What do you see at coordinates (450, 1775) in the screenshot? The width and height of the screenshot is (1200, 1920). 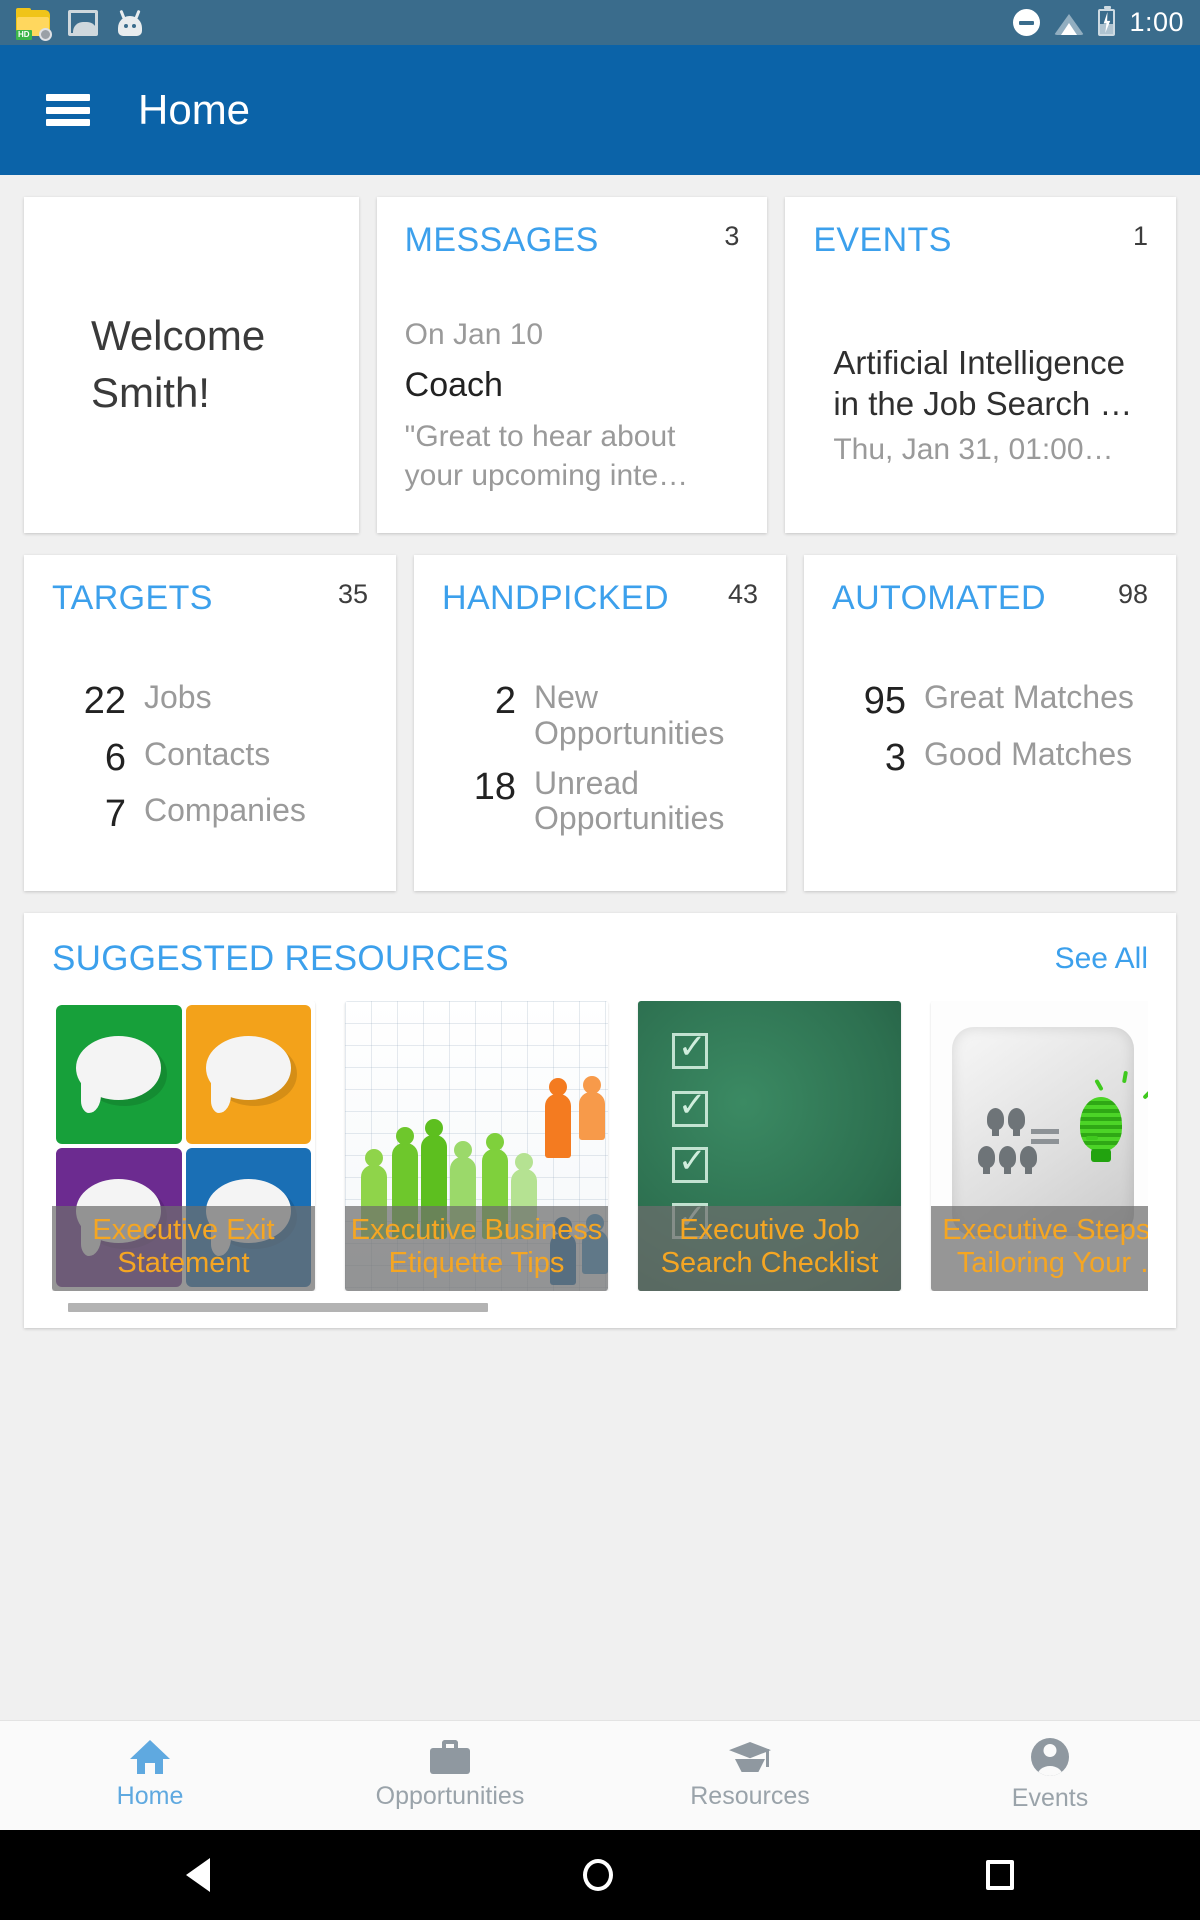 I see `nav-item-opportunities: Opportunities` at bounding box center [450, 1775].